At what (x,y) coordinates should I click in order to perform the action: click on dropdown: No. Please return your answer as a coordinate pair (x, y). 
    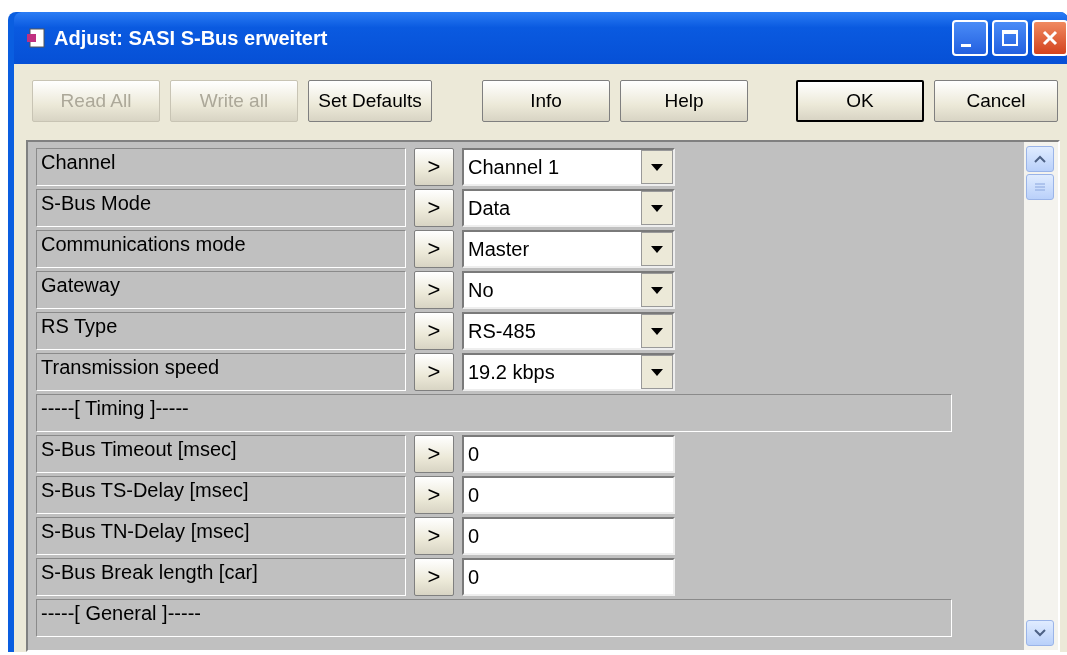
    Looking at the image, I should click on (568, 290).